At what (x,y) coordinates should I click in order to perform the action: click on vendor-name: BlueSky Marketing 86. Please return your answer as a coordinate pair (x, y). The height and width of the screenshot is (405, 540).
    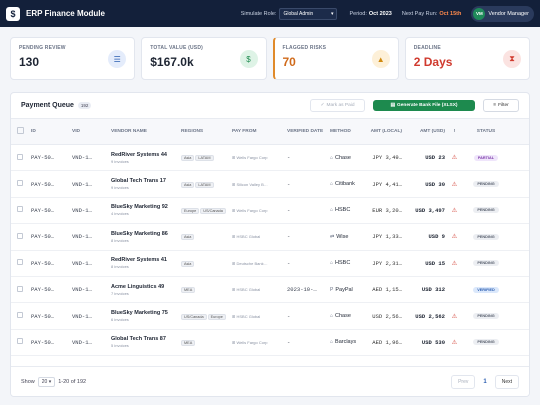
    Looking at the image, I should click on (144, 234).